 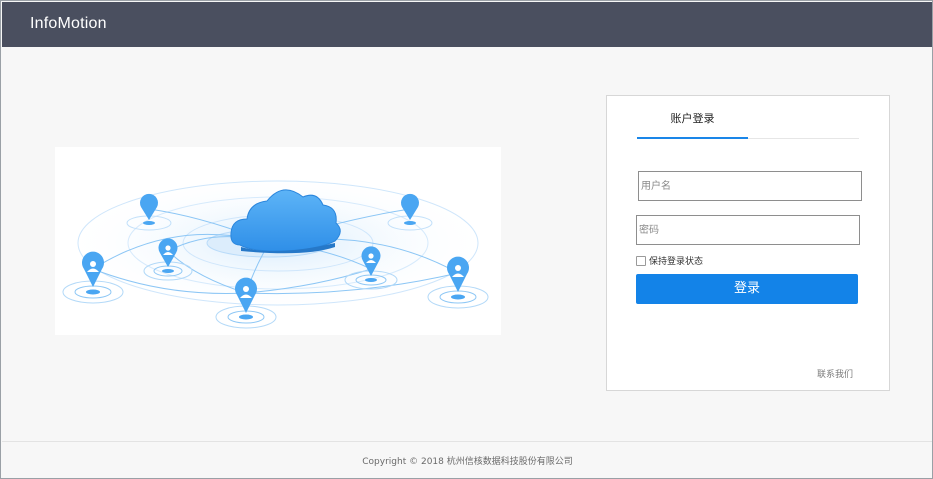 I want to click on remember-label: 保持登录状态, so click(x=676, y=262).